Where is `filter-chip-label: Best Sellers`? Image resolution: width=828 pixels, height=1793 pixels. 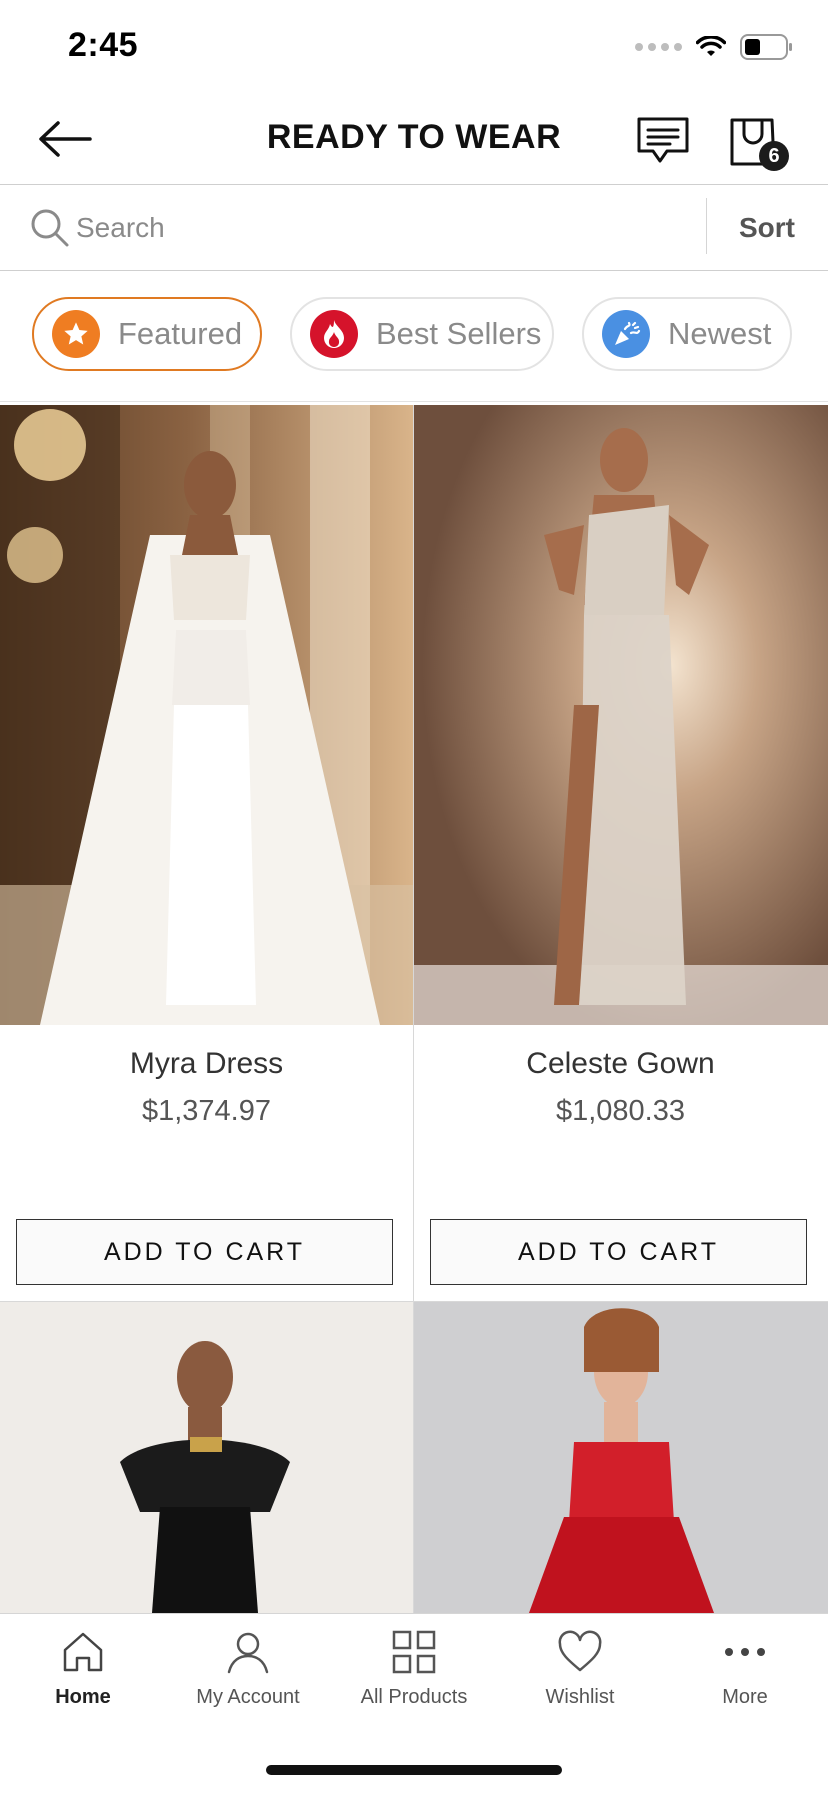
filter-chip-label: Best Sellers is located at coordinates (459, 333).